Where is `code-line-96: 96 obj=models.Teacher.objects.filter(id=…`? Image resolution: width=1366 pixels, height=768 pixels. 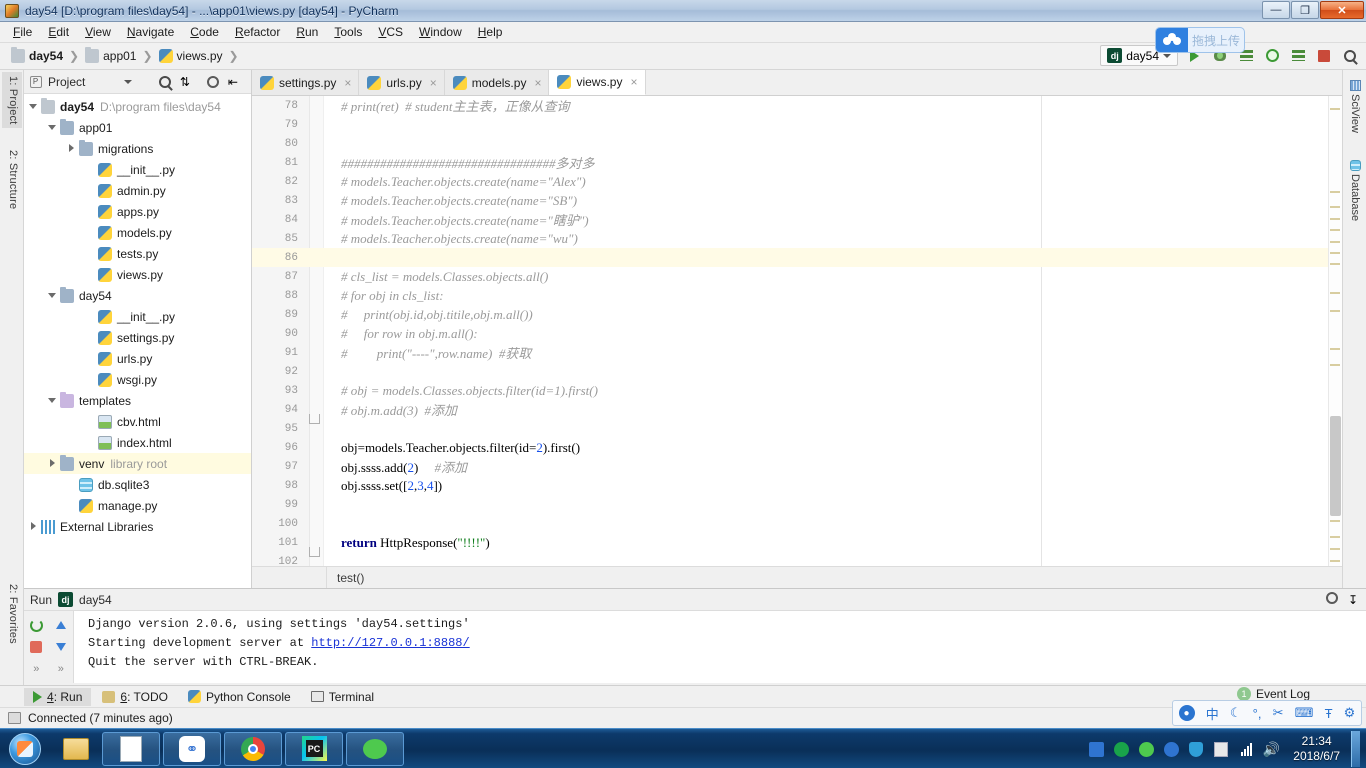
code-line-96: 96 obj=models.Teacher.objects.filter(id=… is located at coordinates (797, 447).